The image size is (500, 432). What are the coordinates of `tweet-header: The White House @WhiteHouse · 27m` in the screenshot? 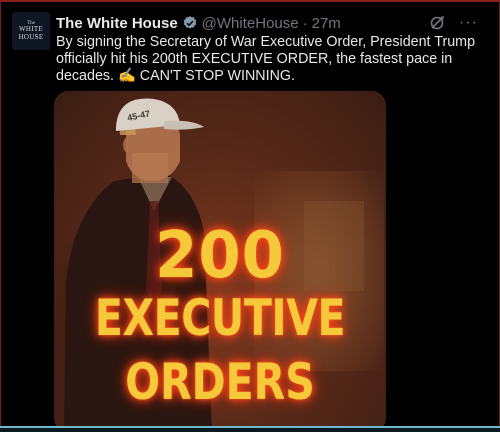 It's located at (270, 23).